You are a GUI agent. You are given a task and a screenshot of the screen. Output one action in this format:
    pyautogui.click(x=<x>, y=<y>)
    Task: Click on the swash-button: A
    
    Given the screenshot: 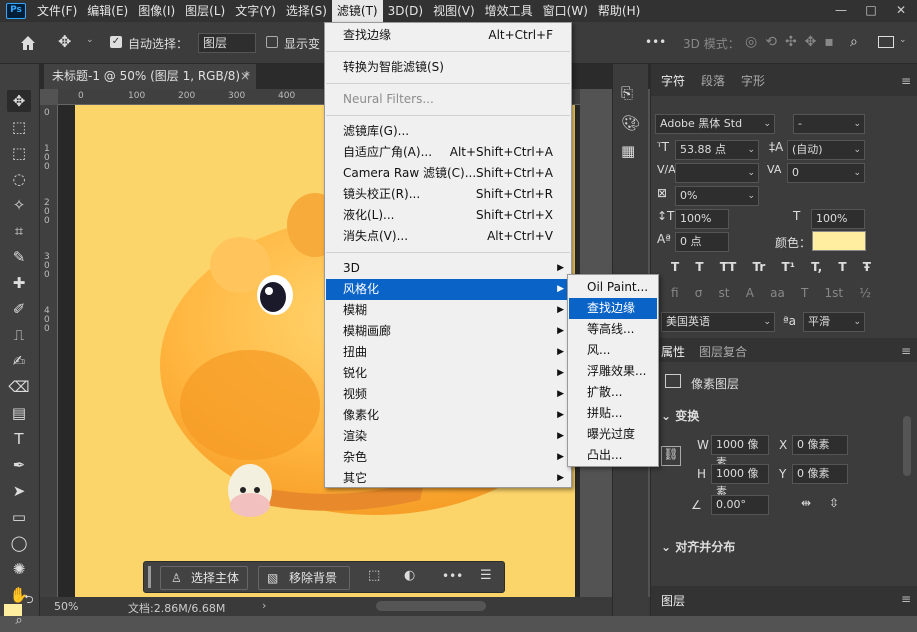 What is the action you would take?
    pyautogui.click(x=750, y=295)
    